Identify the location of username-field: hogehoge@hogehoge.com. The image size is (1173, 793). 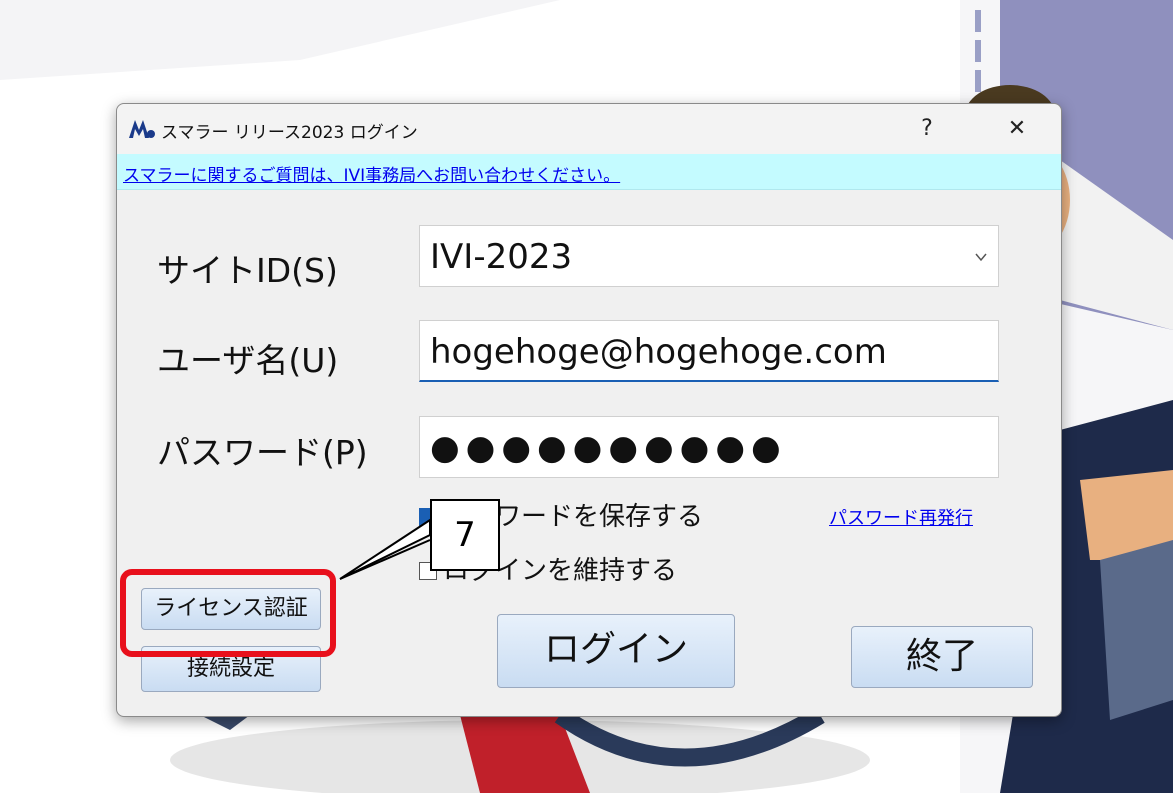
(709, 351).